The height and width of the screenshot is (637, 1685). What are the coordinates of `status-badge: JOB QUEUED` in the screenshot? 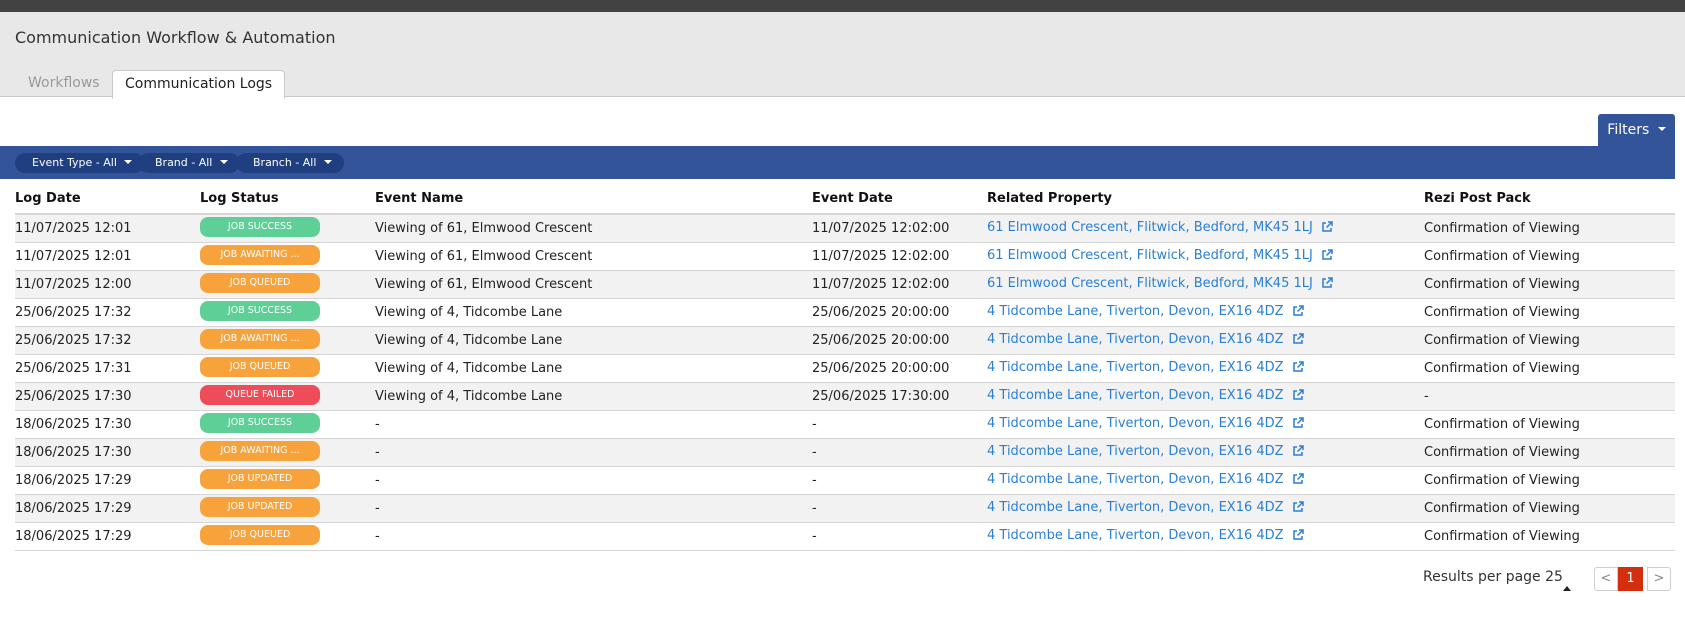 It's located at (260, 282).